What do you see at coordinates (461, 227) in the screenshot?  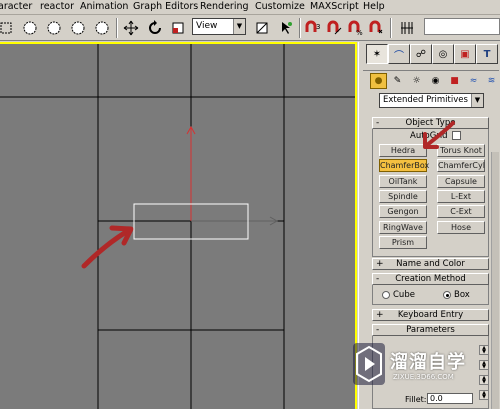 I see `hose-button: Hose` at bounding box center [461, 227].